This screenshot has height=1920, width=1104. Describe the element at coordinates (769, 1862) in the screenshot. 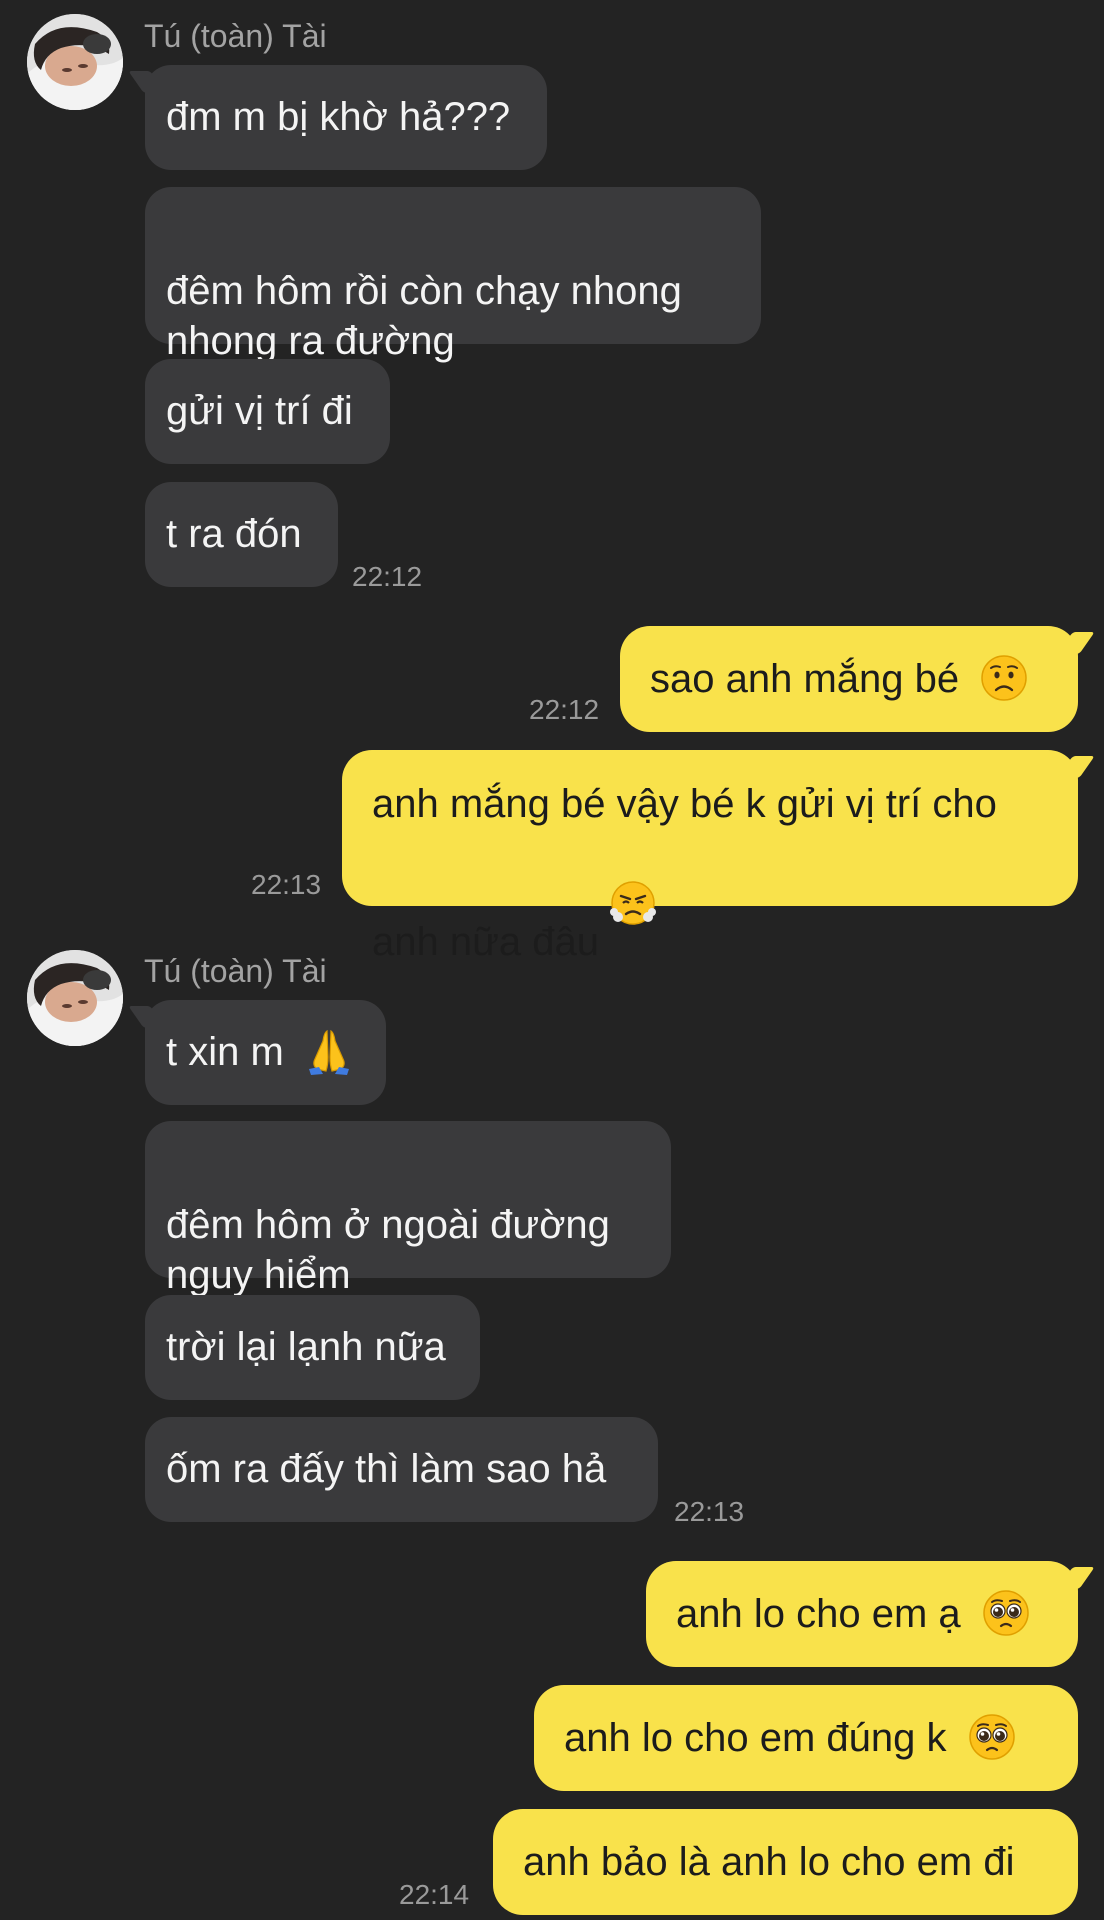

I see `message-text: anh bảo là anh lo cho em đi` at that location.